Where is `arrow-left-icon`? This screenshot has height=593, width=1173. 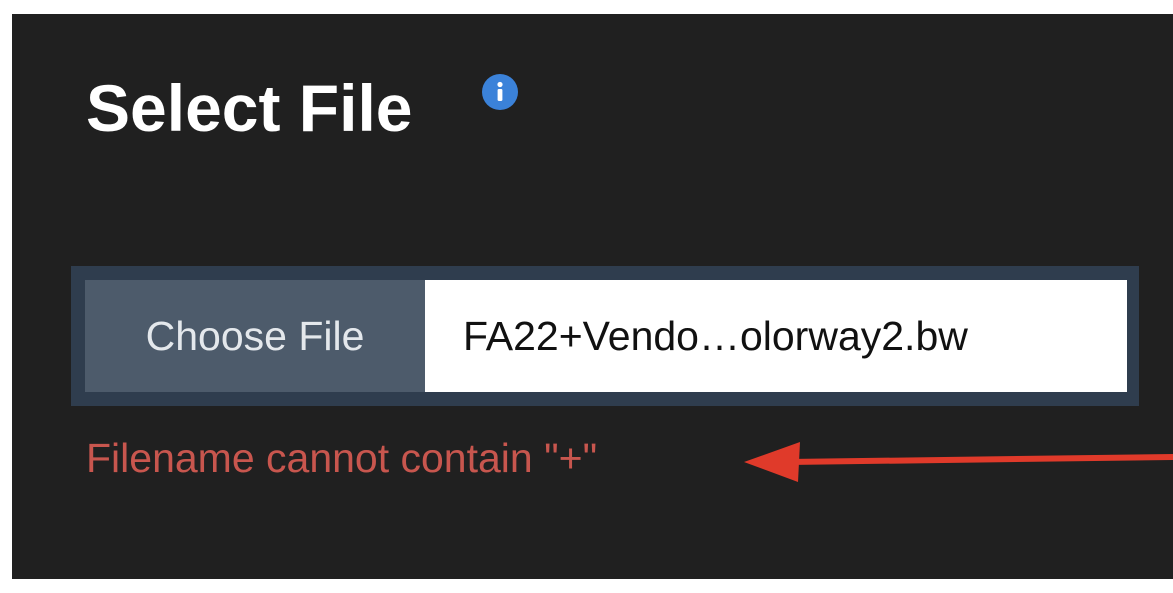
arrow-left-icon is located at coordinates (958, 462).